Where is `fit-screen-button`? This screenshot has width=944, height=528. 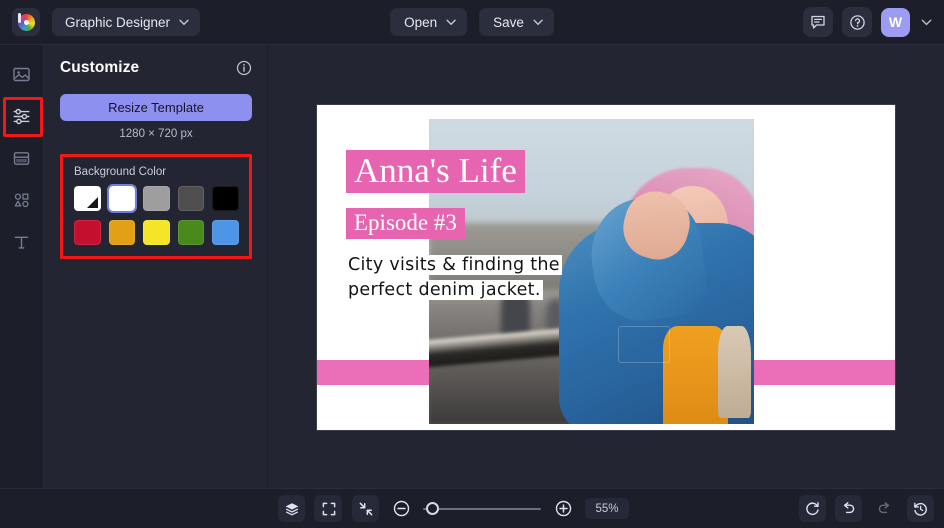
fit-screen-button is located at coordinates (365, 508).